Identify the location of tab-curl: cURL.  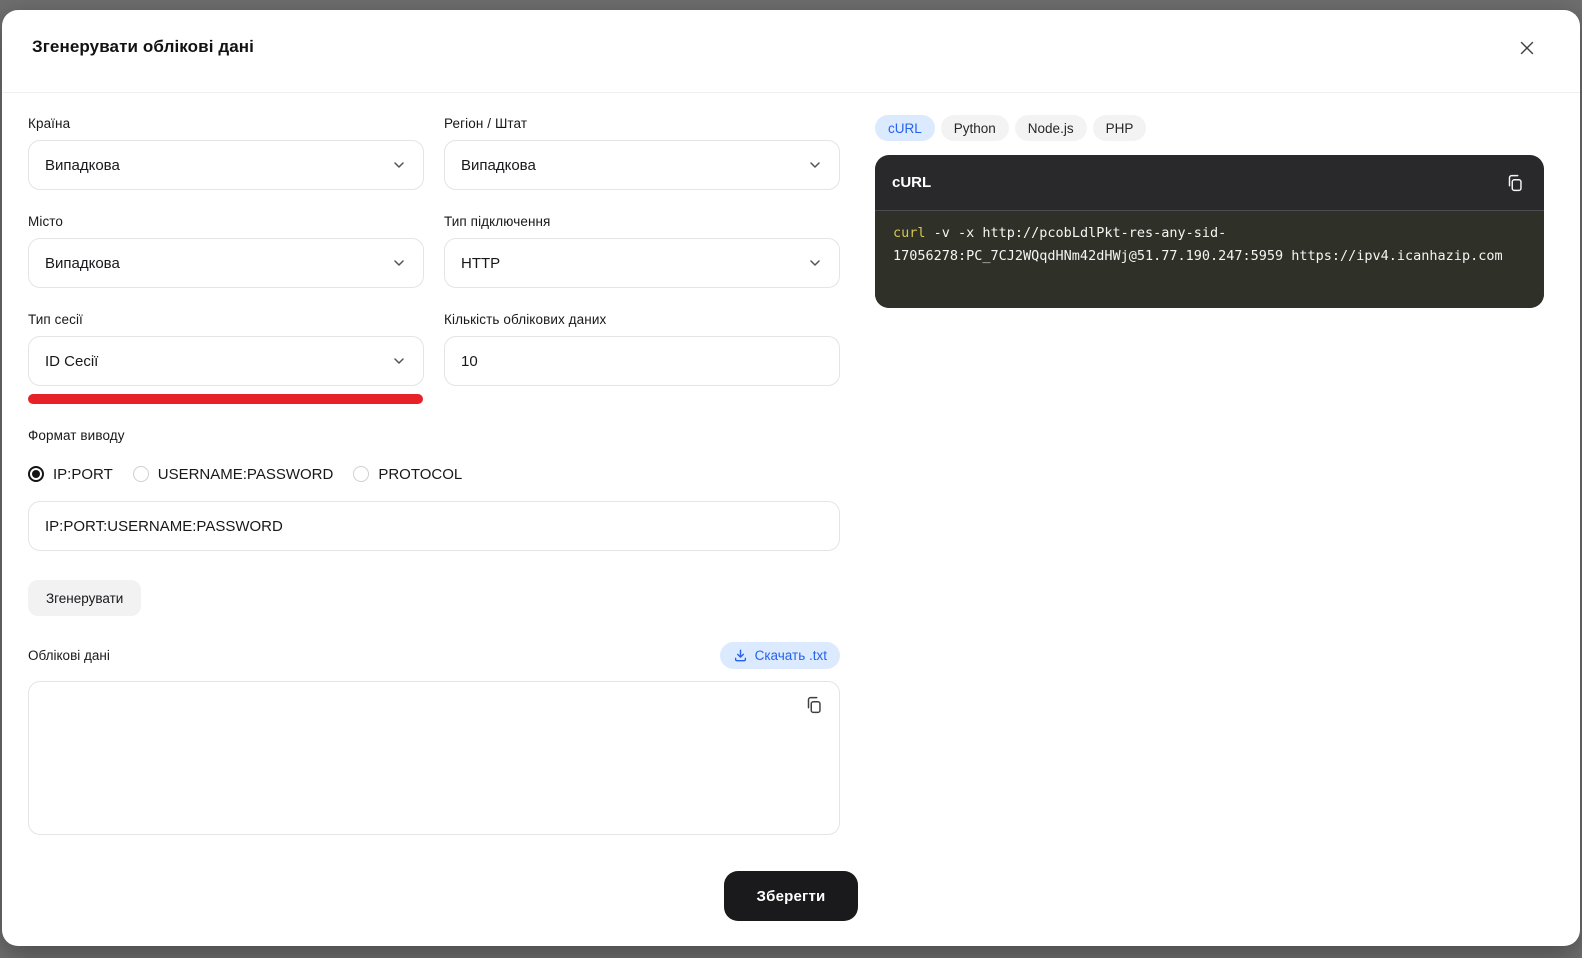
(905, 128).